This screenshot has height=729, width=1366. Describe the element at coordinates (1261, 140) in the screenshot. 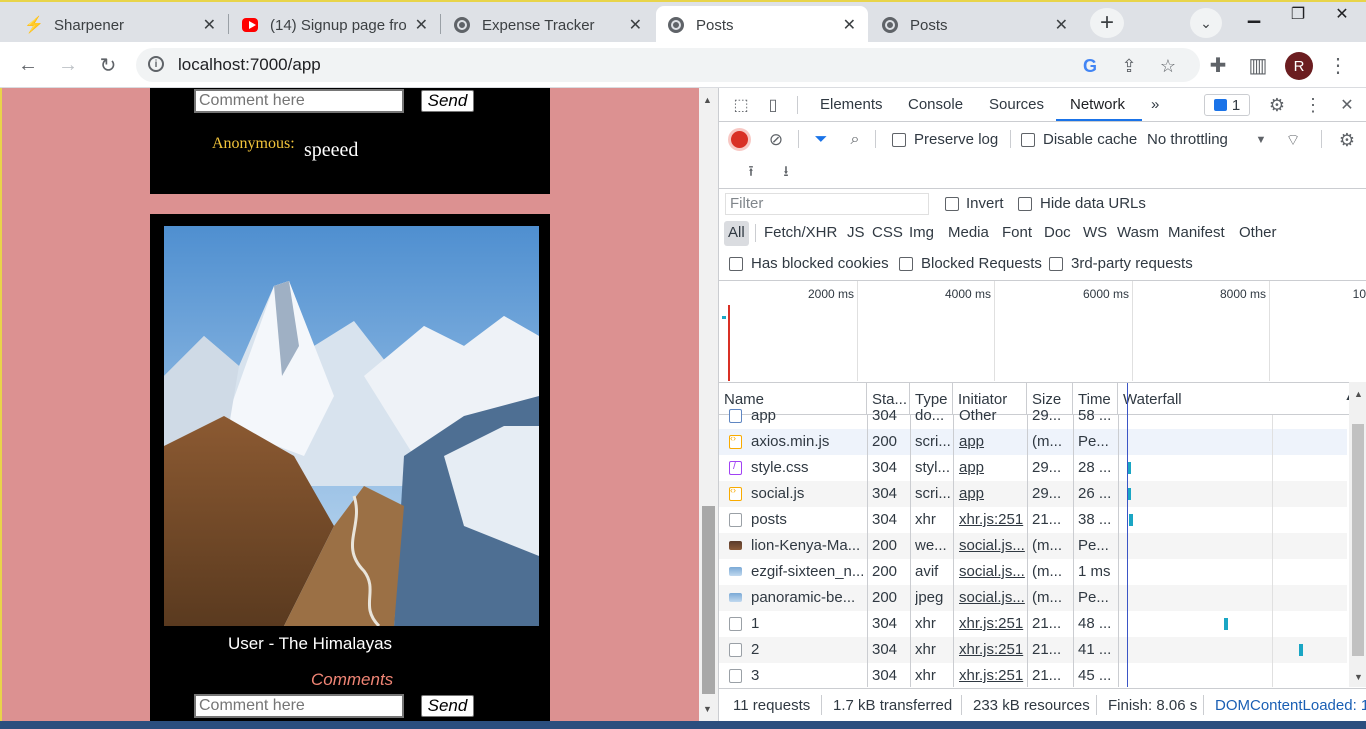

I see `dropdown-arrow-icon: ▼` at that location.